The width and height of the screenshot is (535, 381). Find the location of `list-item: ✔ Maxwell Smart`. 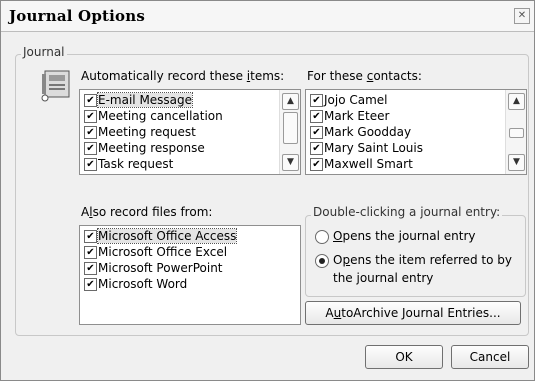

list-item: ✔ Maxwell Smart is located at coordinates (363, 164).